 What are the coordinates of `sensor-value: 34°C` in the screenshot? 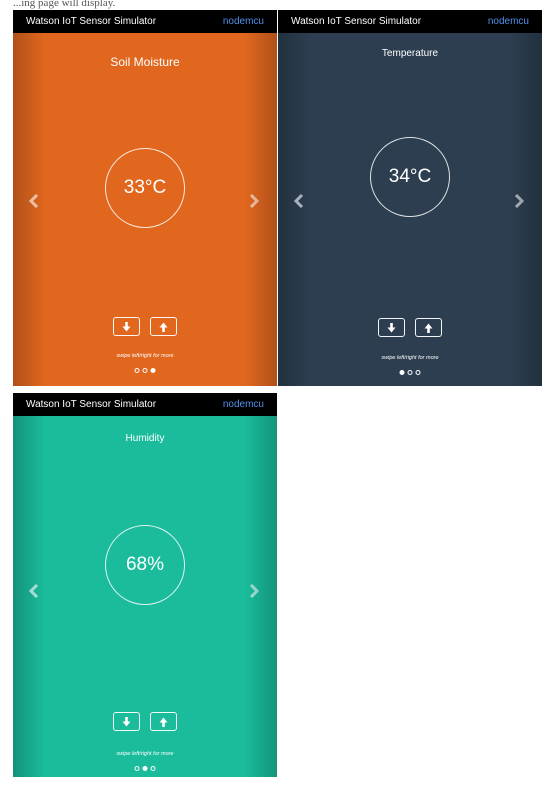 It's located at (410, 176).